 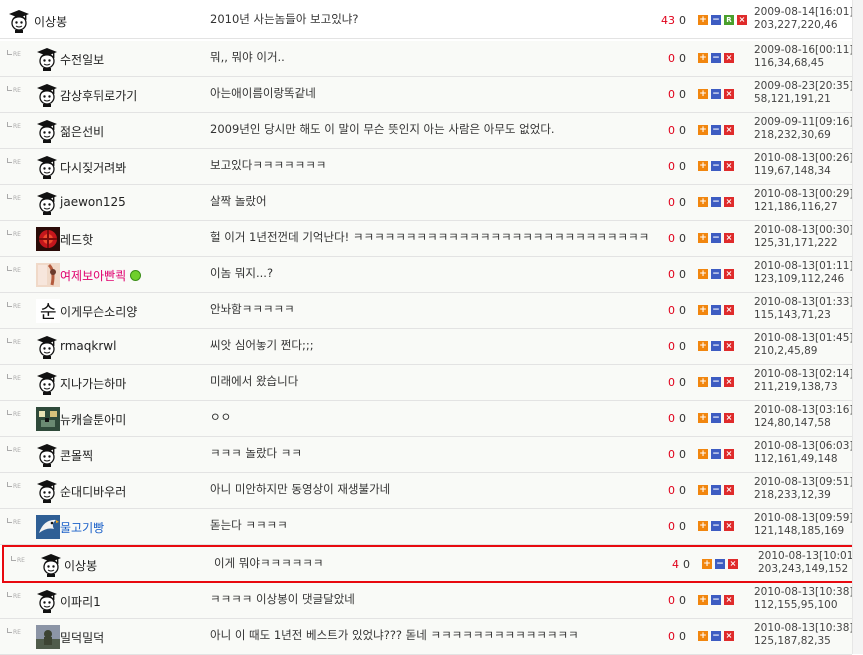 I want to click on char-avatar-icon: 순, so click(x=48, y=311).